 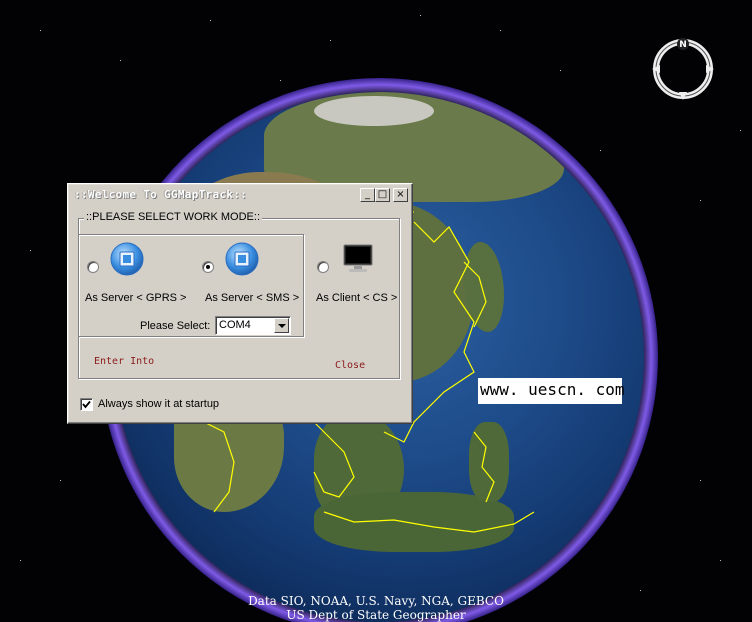 What do you see at coordinates (127, 259) in the screenshot?
I see `server-gprs-icon` at bounding box center [127, 259].